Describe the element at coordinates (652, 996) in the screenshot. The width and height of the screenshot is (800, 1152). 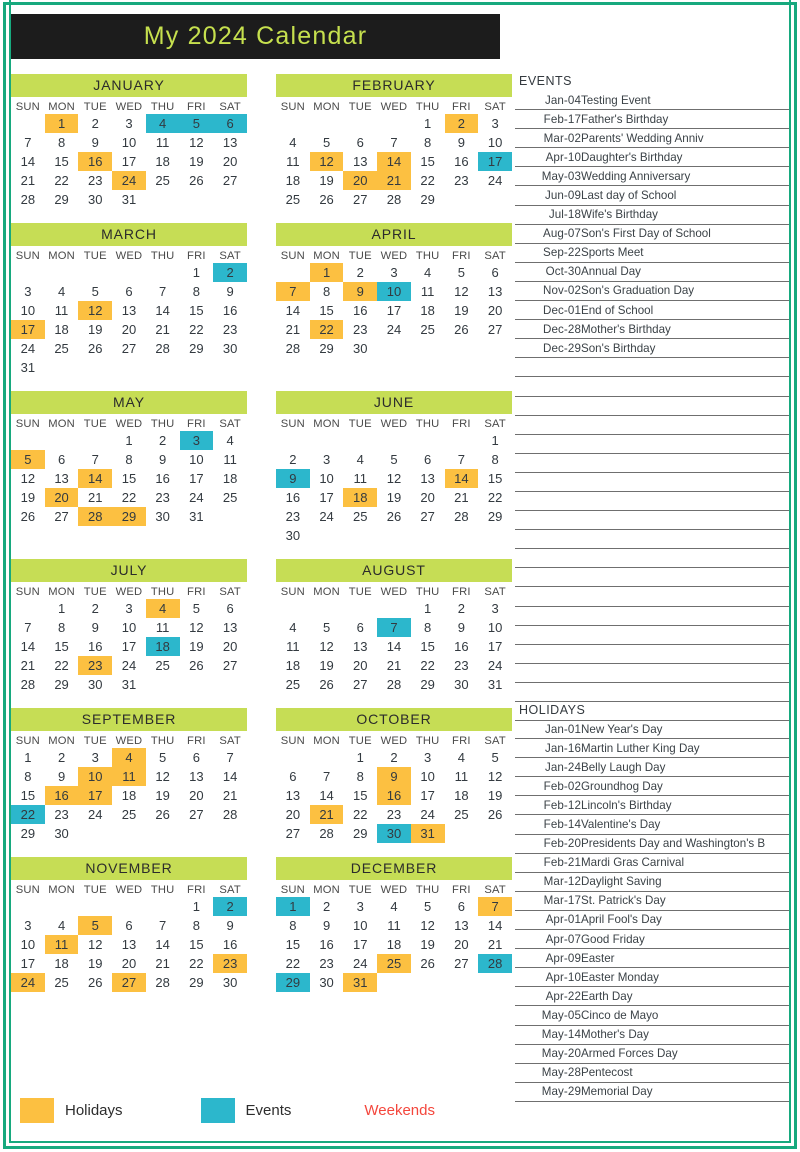
I see `list-item: Apr-22 Earth Day` at that location.